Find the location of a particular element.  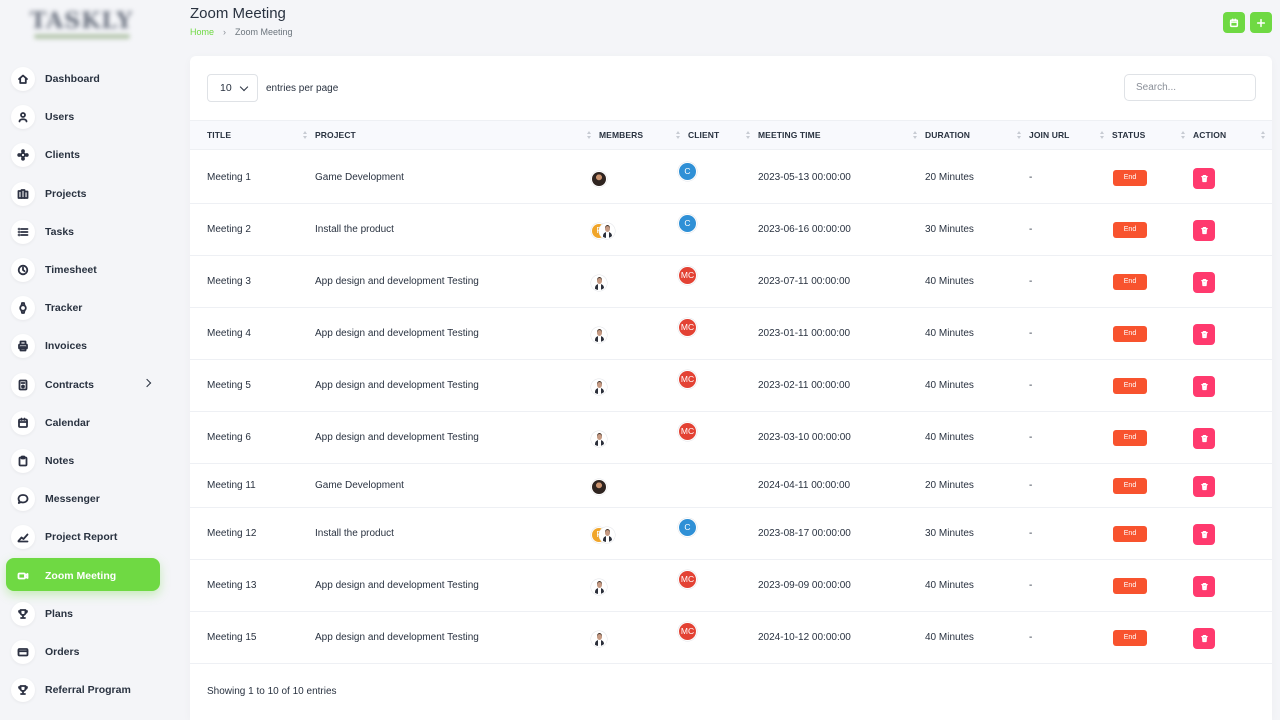

sidebar-item-messenger: Messenger is located at coordinates (88, 499).